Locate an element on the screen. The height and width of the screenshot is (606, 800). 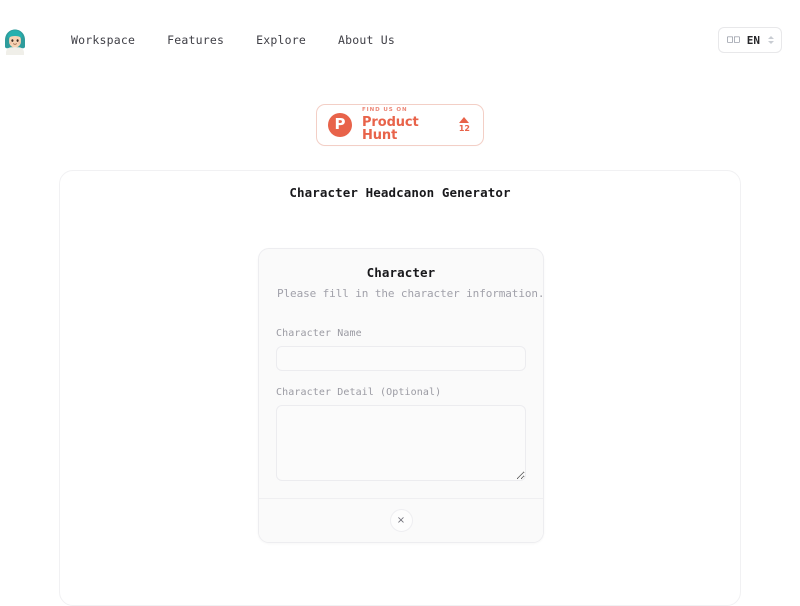
character-name-input is located at coordinates (401, 358).